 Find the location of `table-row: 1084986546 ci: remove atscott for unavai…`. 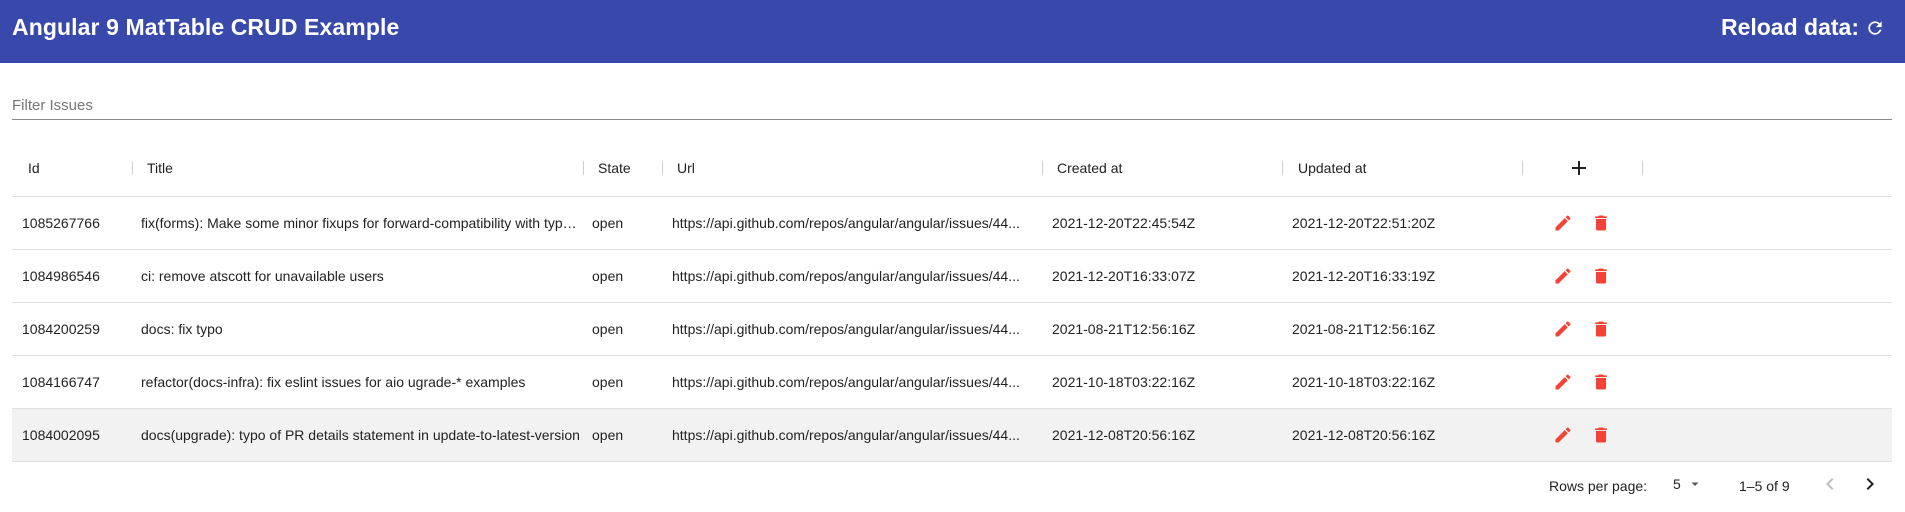

table-row: 1084986546 ci: remove atscott for unavai… is located at coordinates (952, 276).